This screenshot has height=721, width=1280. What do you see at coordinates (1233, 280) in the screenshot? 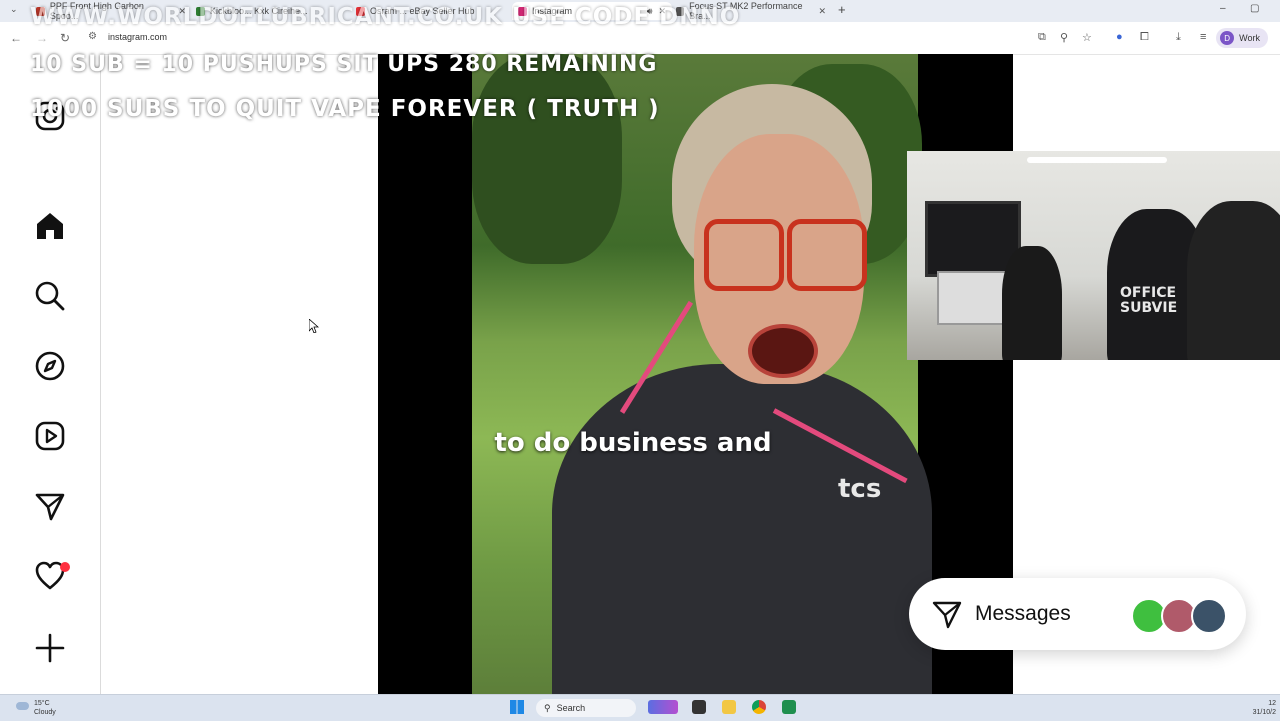
I see `coat` at bounding box center [1233, 280].